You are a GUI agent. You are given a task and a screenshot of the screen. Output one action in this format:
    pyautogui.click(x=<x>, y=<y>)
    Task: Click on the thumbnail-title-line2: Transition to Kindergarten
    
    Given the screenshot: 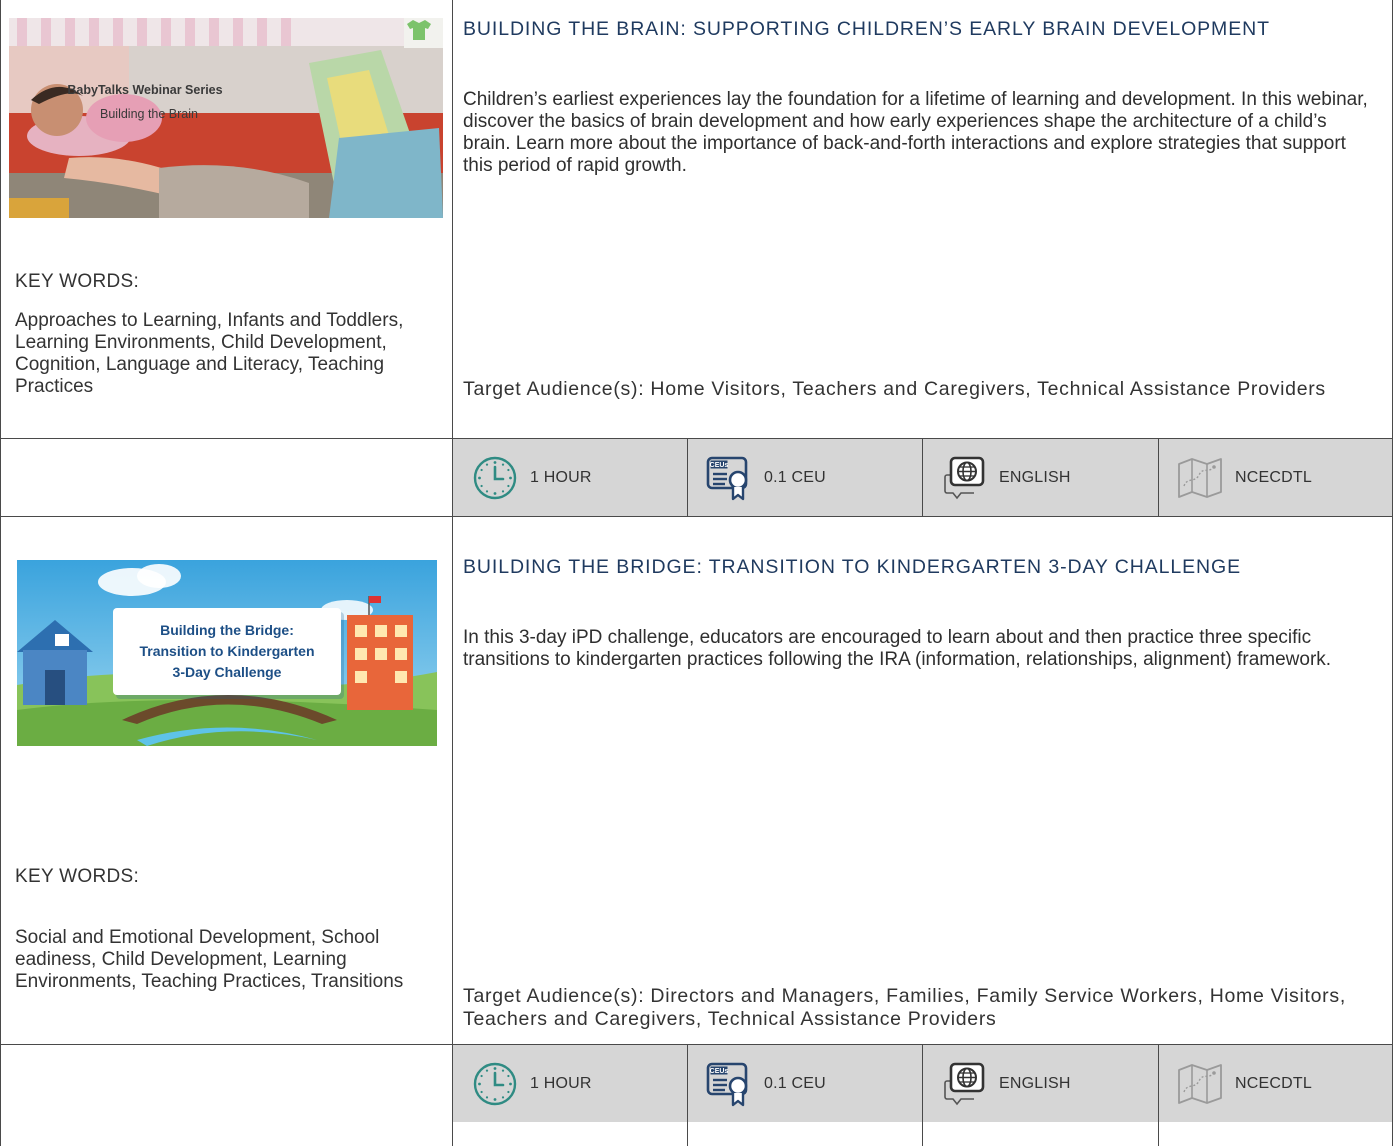 What is the action you would take?
    pyautogui.click(x=226, y=651)
    